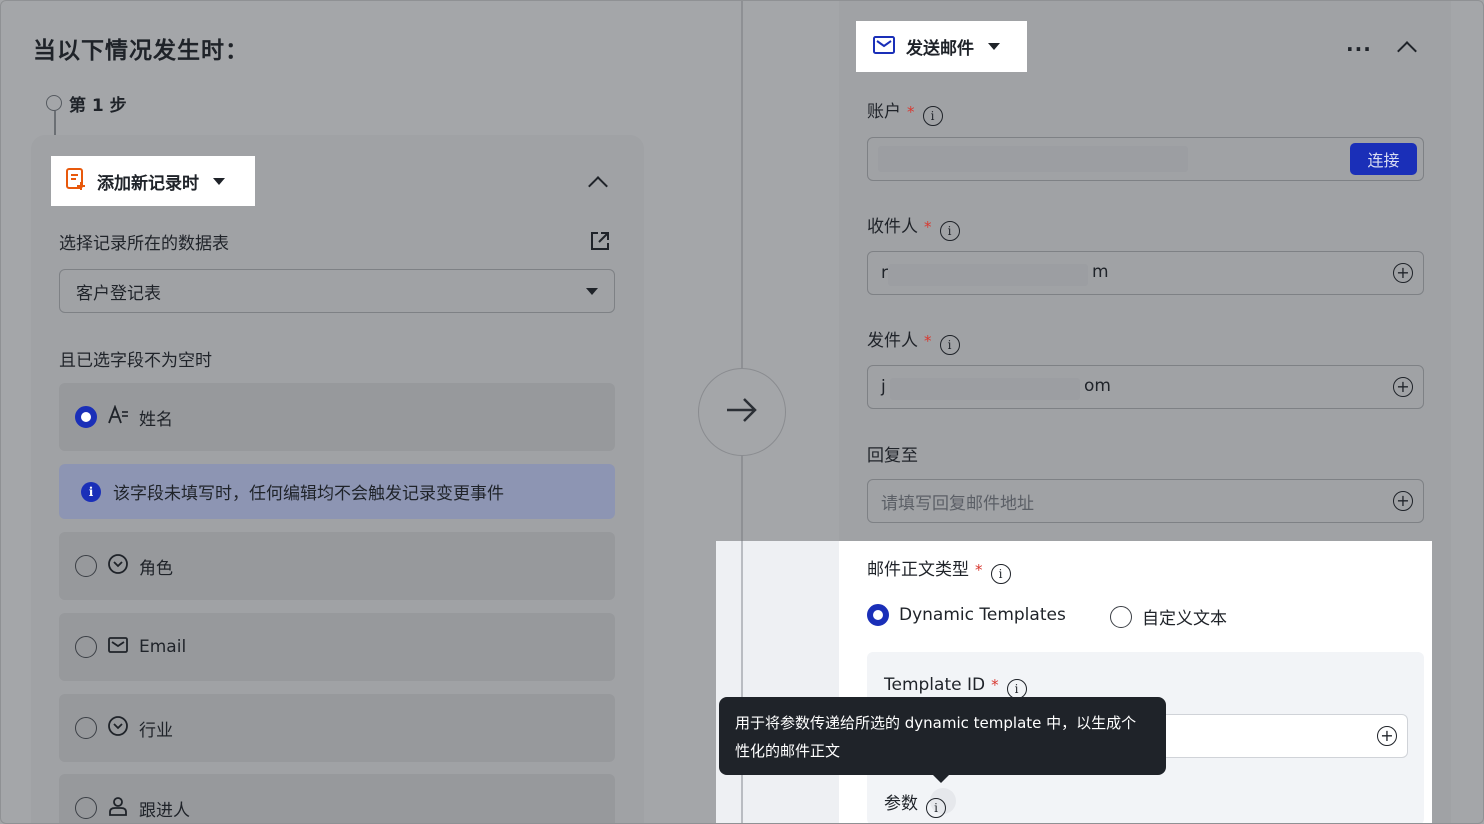 Image resolution: width=1484 pixels, height=824 pixels. Describe the element at coordinates (777, 682) in the screenshot. I see `panel-gutter` at that location.